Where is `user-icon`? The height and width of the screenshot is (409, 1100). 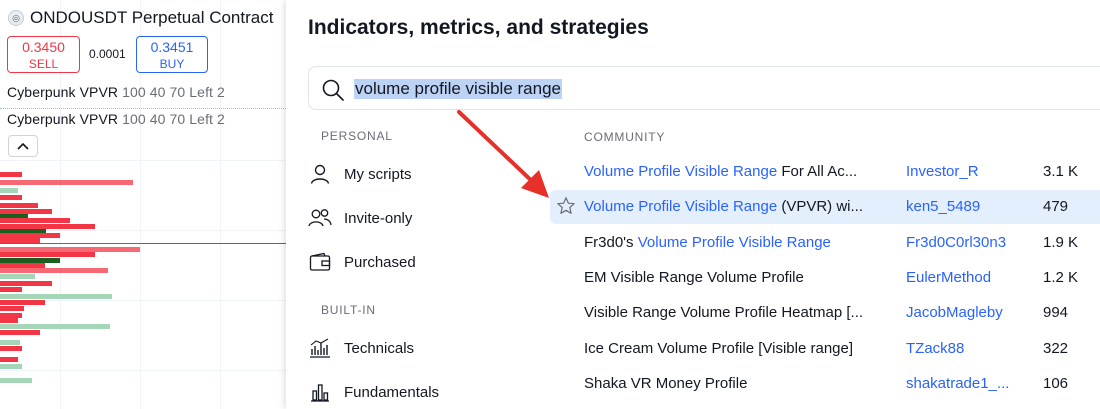
user-icon is located at coordinates (320, 174).